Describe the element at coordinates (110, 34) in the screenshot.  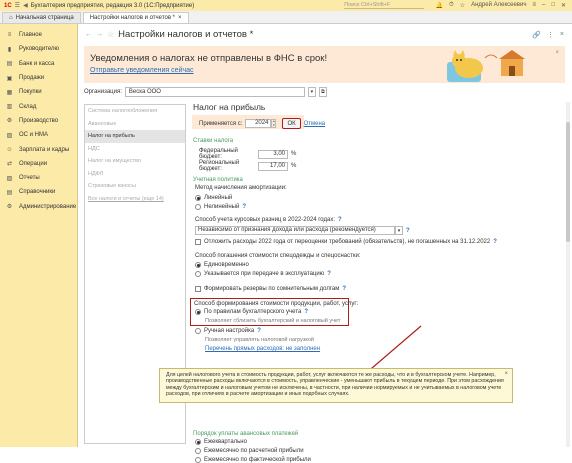
I see `favorite-star-icon: ☆` at that location.